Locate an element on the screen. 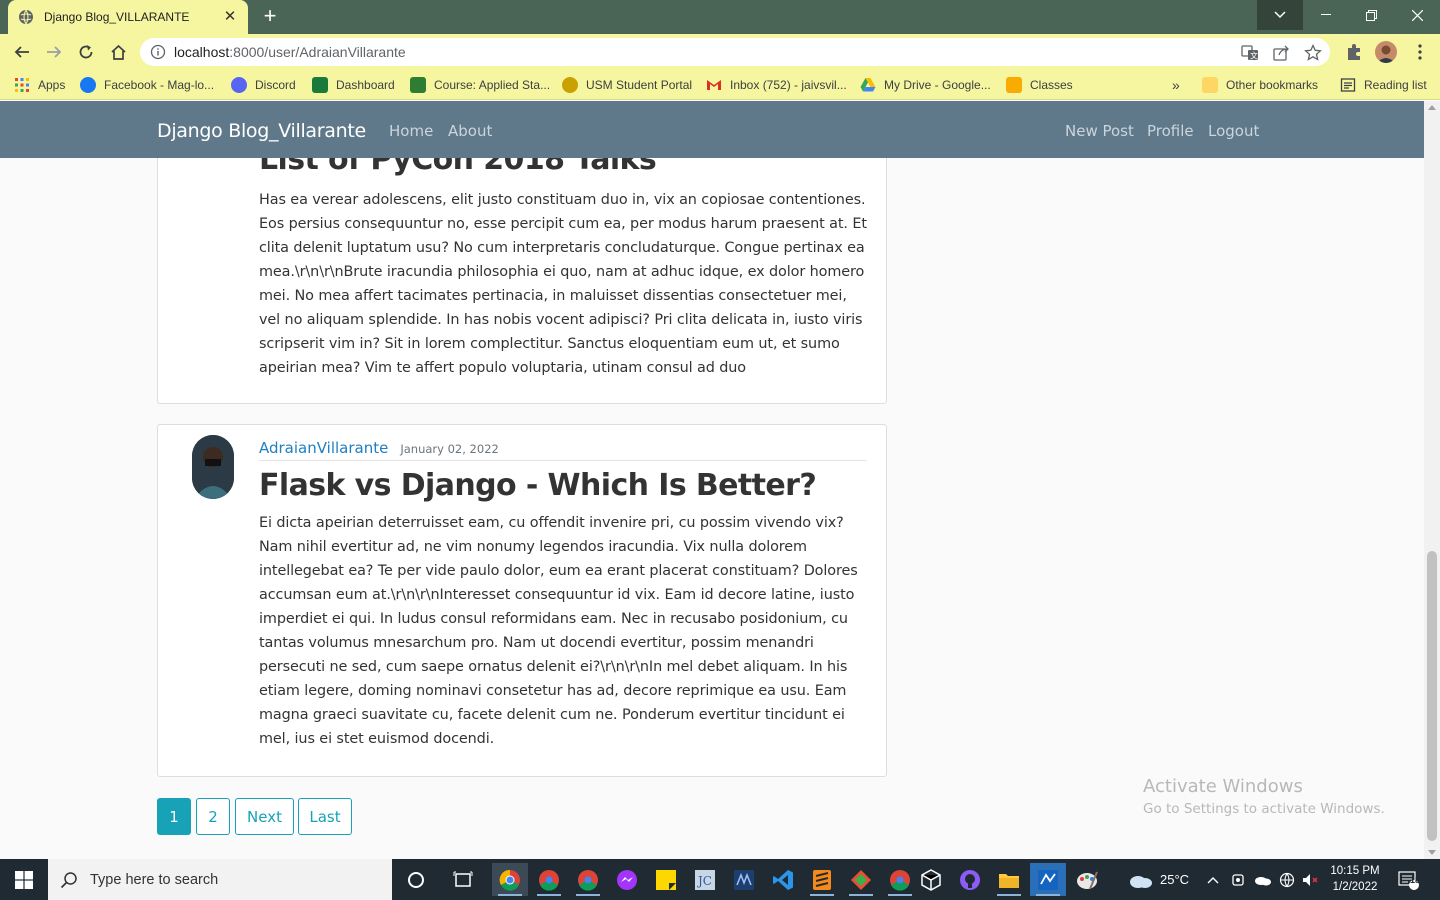 This screenshot has width=1440, height=900. bookmark-usm-portal: USM Student Portal is located at coordinates (627, 85).